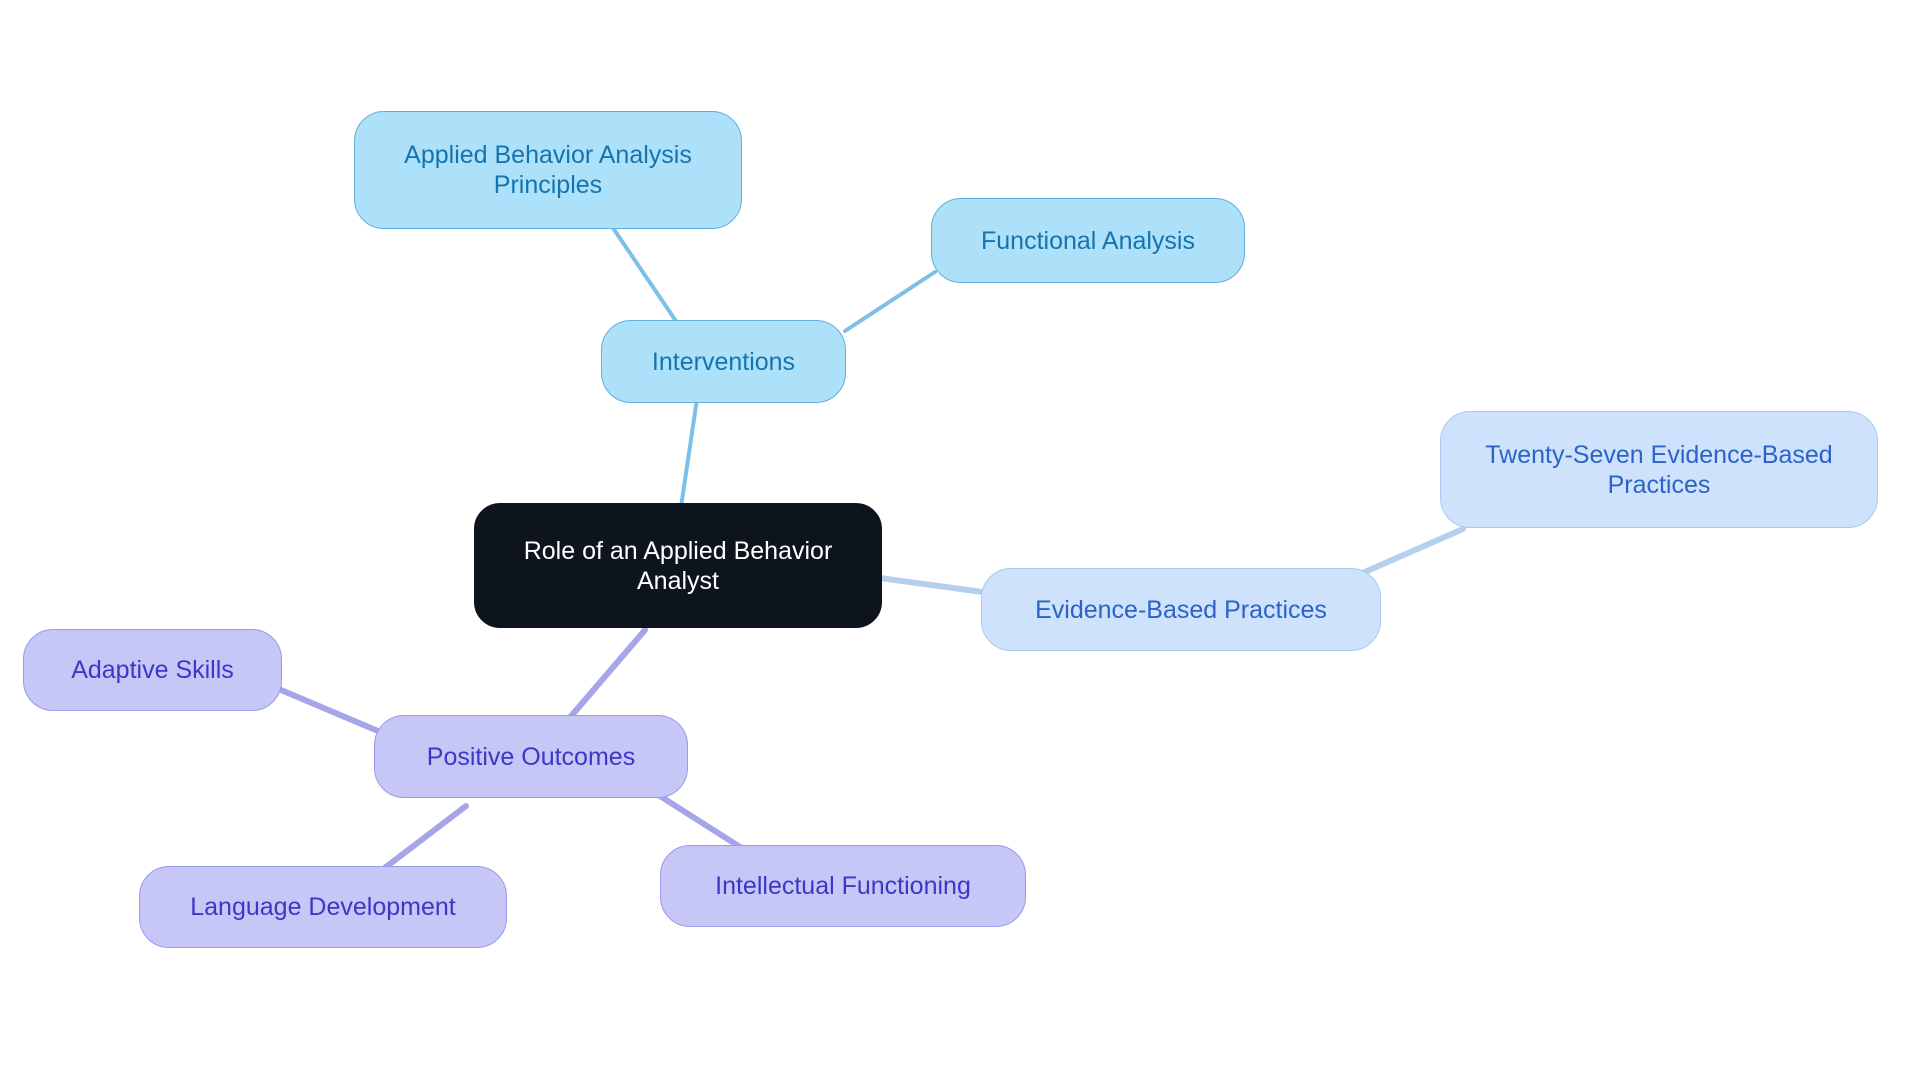 This screenshot has width=1920, height=1083. I want to click on node-language-development: Language Development, so click(323, 907).